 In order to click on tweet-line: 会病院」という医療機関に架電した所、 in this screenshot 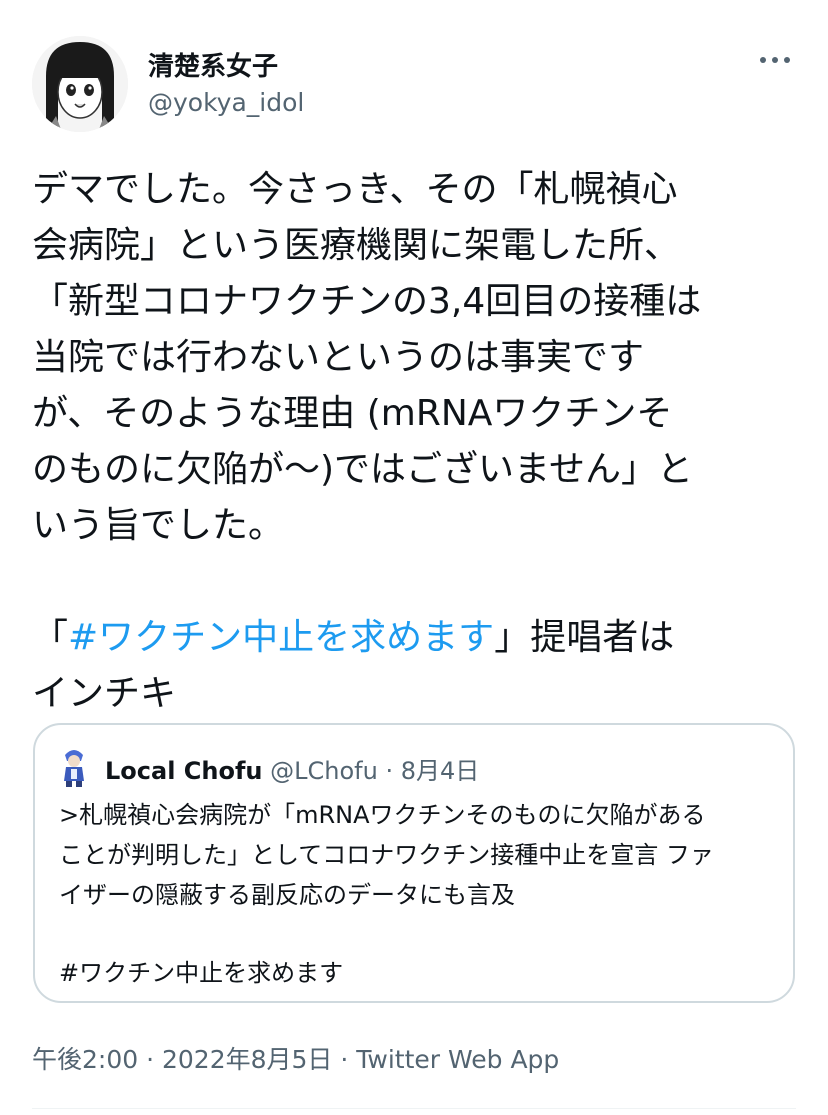, I will do `click(356, 245)`.